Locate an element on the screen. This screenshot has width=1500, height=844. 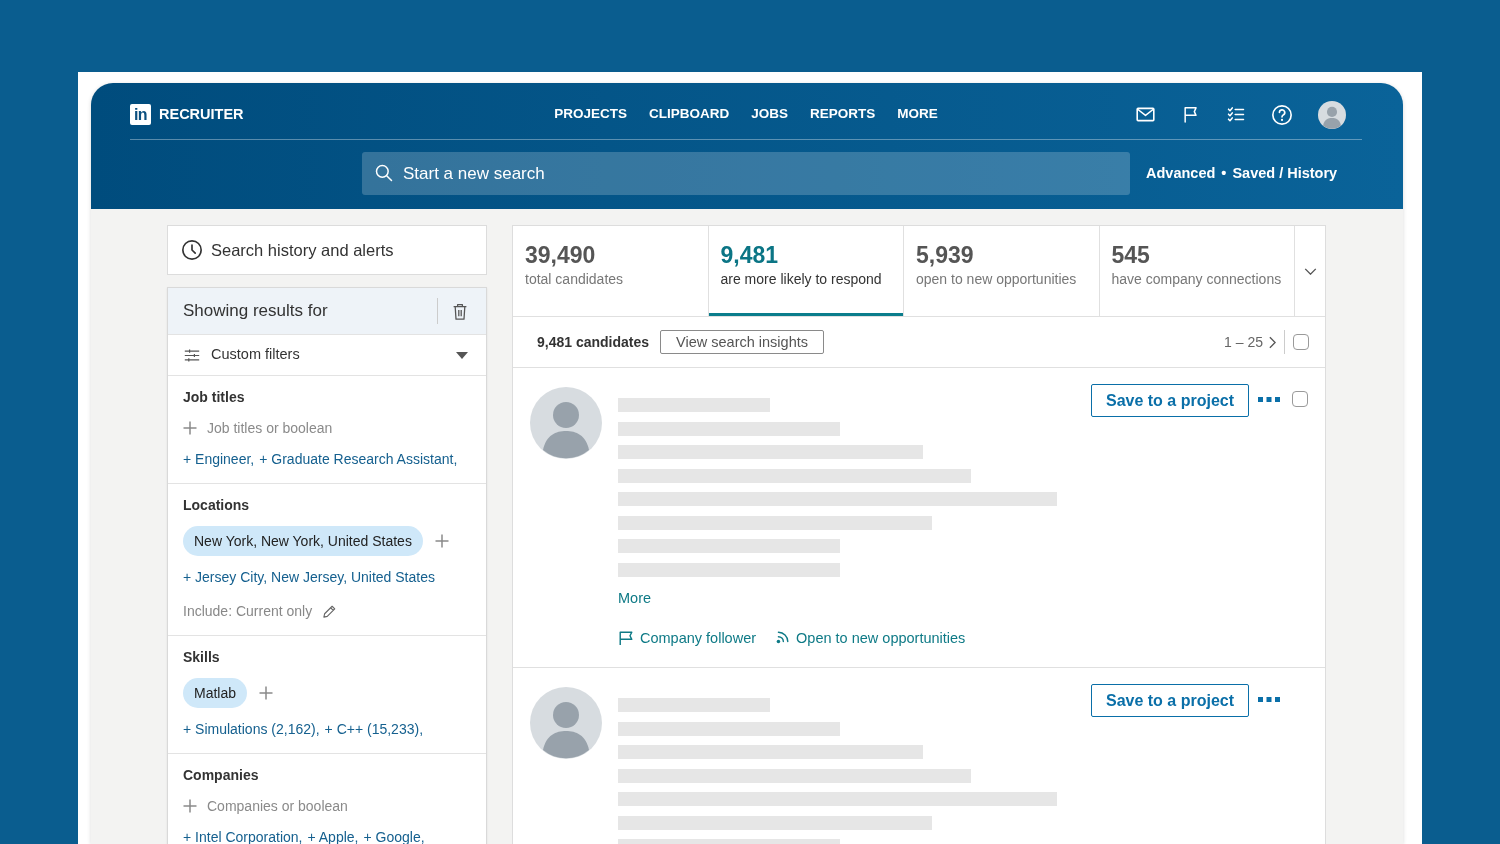
product-name: RECRUITER is located at coordinates (201, 114).